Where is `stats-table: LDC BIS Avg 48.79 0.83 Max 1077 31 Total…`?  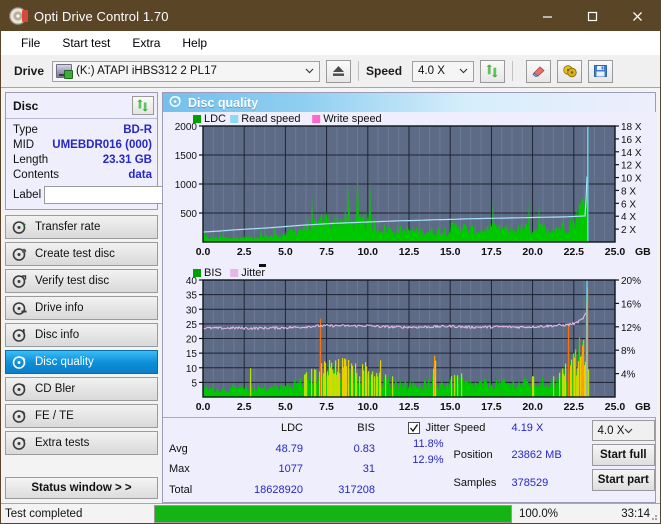
stats-table: LDC BIS Avg 48.79 0.83 Max 1077 31 Total… is located at coordinates (272, 461).